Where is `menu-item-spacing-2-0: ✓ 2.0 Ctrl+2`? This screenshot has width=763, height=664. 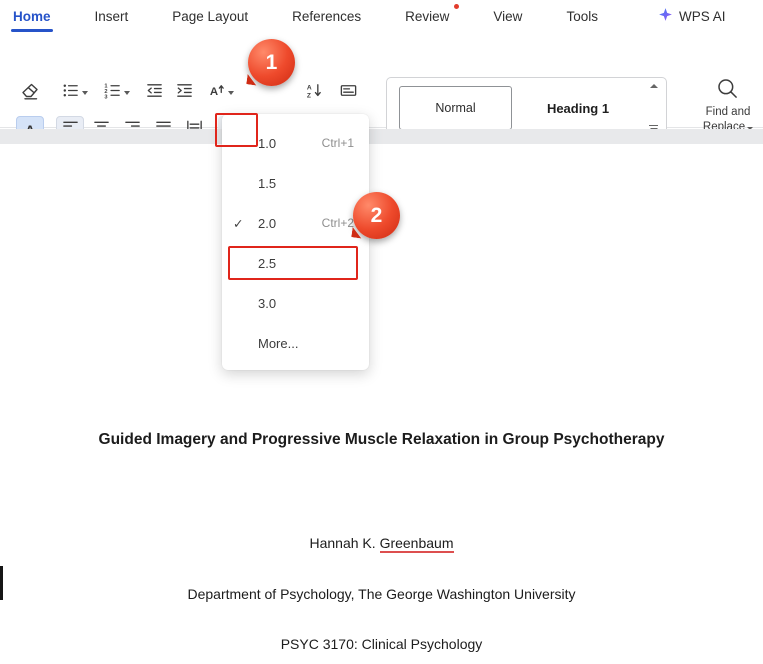
menu-item-spacing-2-0: ✓ 2.0 Ctrl+2 is located at coordinates (295, 223).